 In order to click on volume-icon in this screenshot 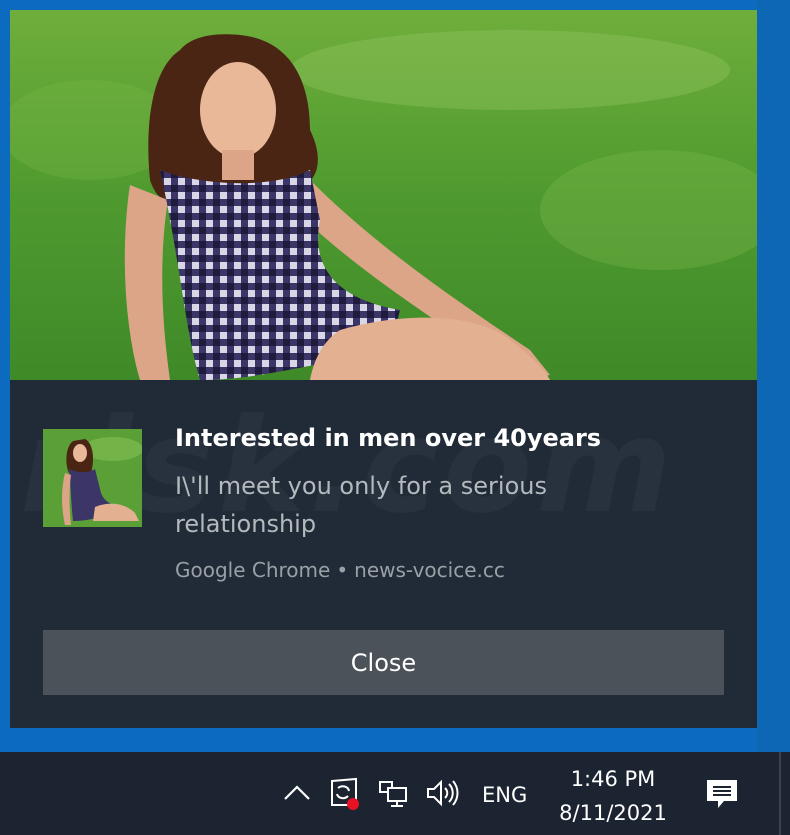, I will do `click(442, 793)`.